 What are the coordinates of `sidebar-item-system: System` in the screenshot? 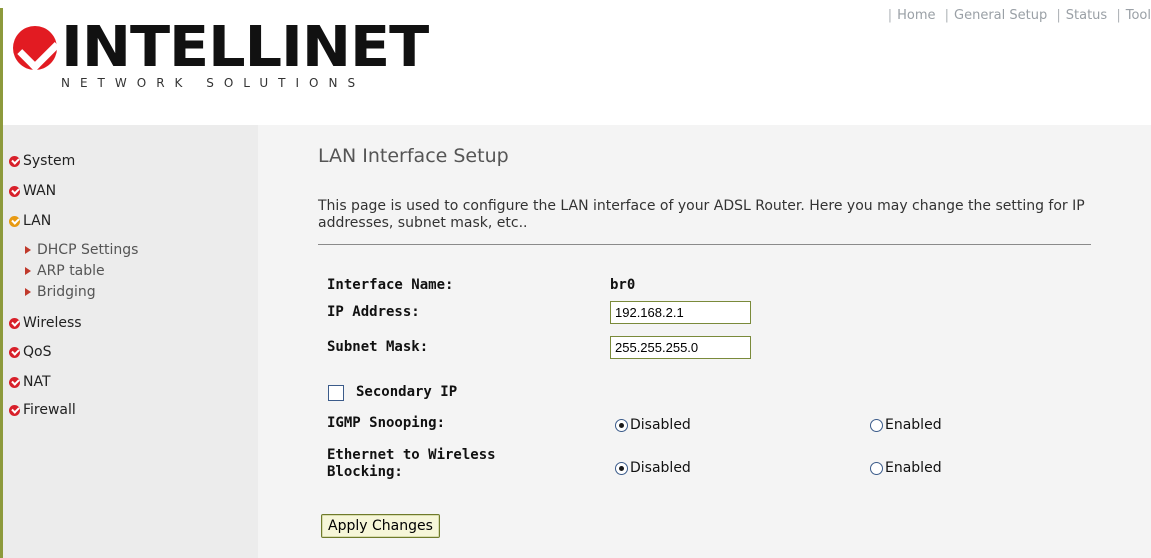 It's located at (42, 161).